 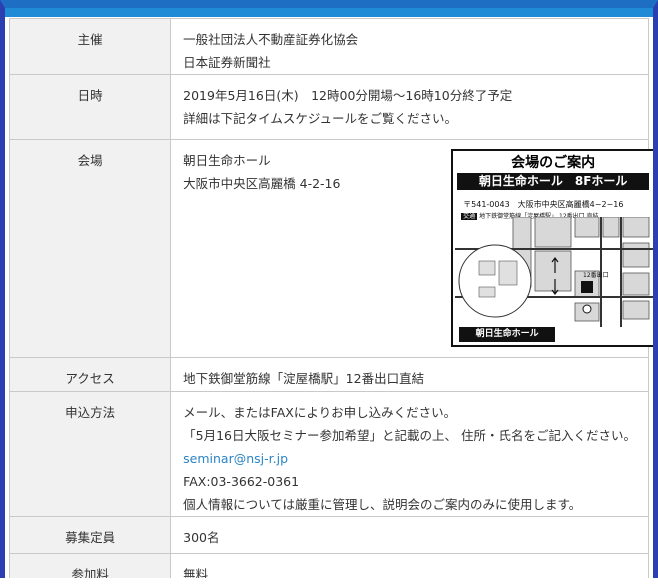 I want to click on map-exit-label: 12番出口, so click(x=596, y=275).